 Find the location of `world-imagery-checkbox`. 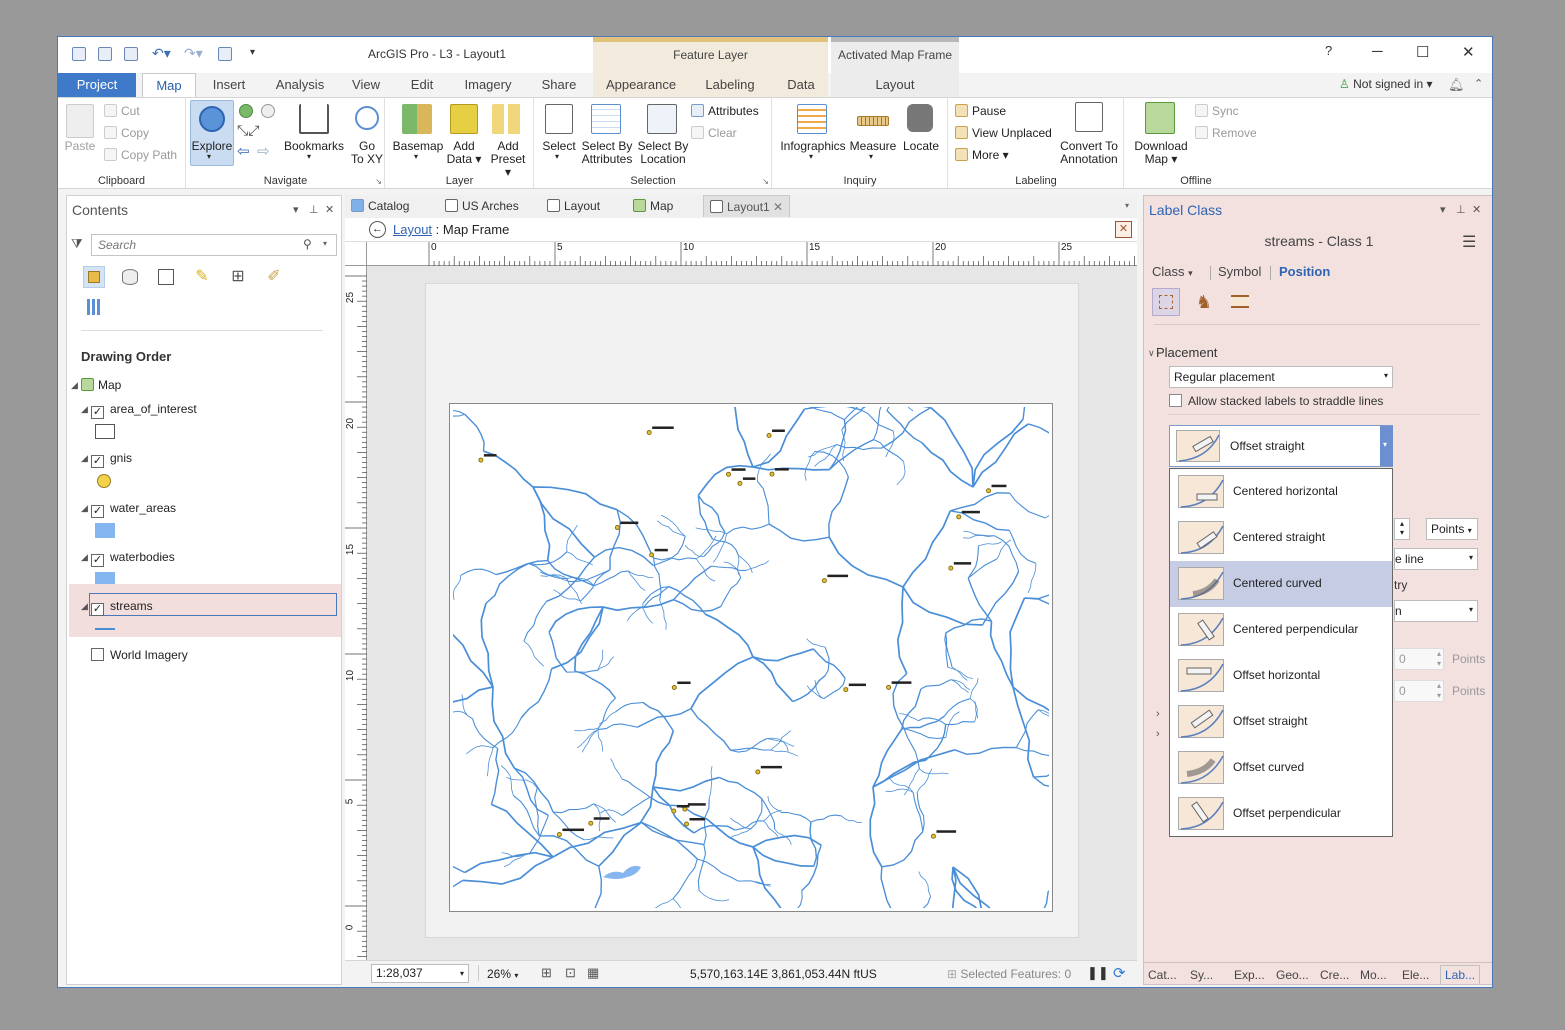

world-imagery-checkbox is located at coordinates (97, 654).